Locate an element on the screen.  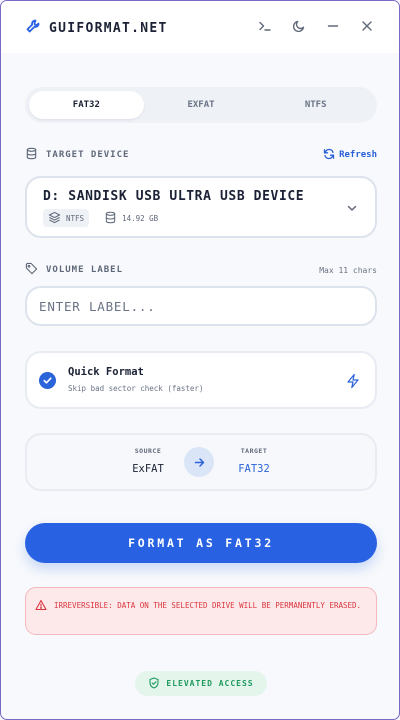
shield-check-icon is located at coordinates (154, 683).